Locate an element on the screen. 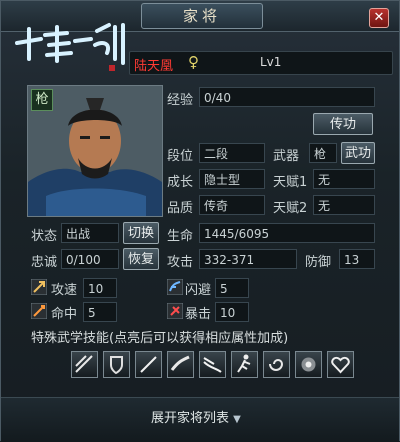  skills-header: 特殊武学技能(点亮后可以获得相应属性加成) is located at coordinates (160, 338).